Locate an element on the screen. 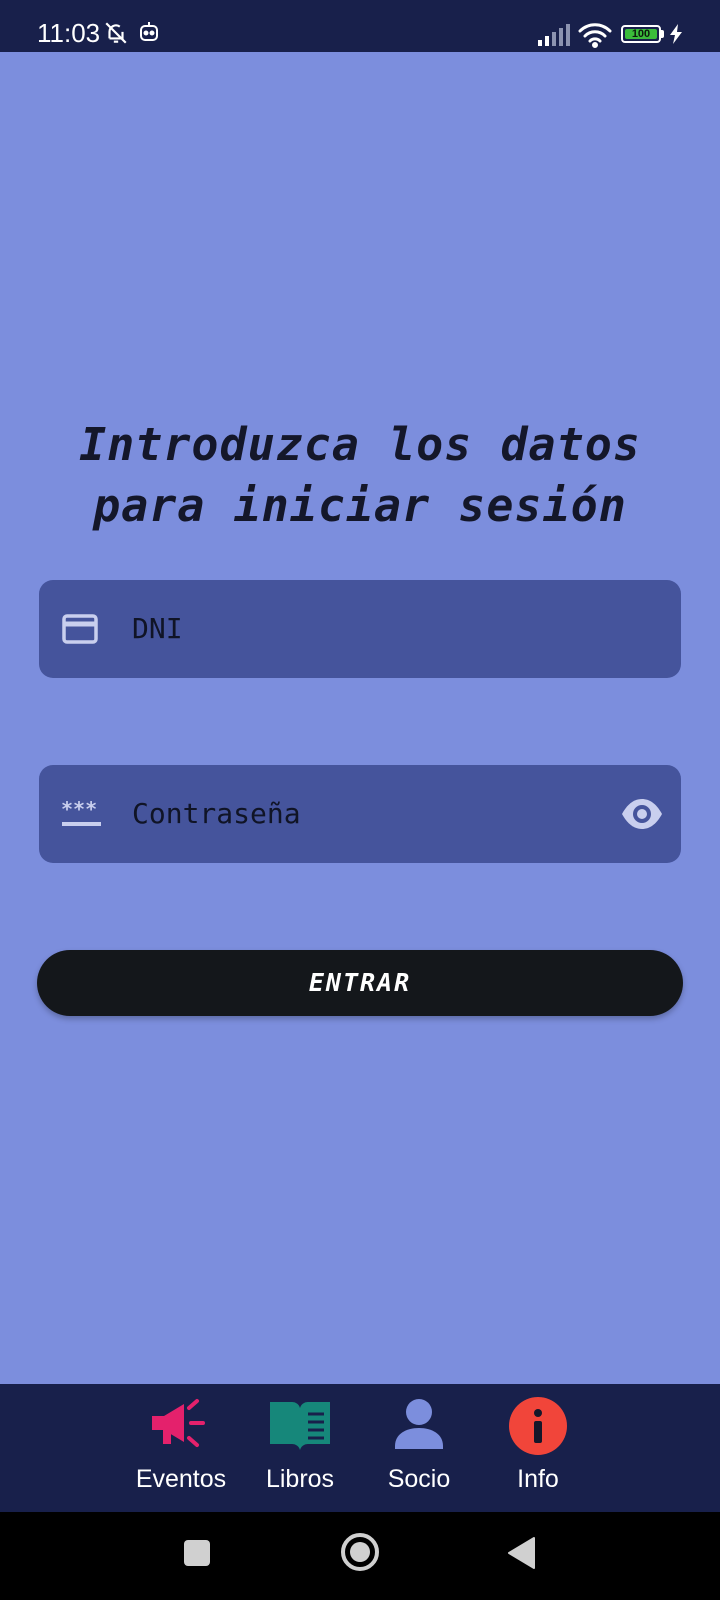 Image resolution: width=720 pixels, height=1600 pixels. charging-bolt-icon is located at coordinates (676, 36).